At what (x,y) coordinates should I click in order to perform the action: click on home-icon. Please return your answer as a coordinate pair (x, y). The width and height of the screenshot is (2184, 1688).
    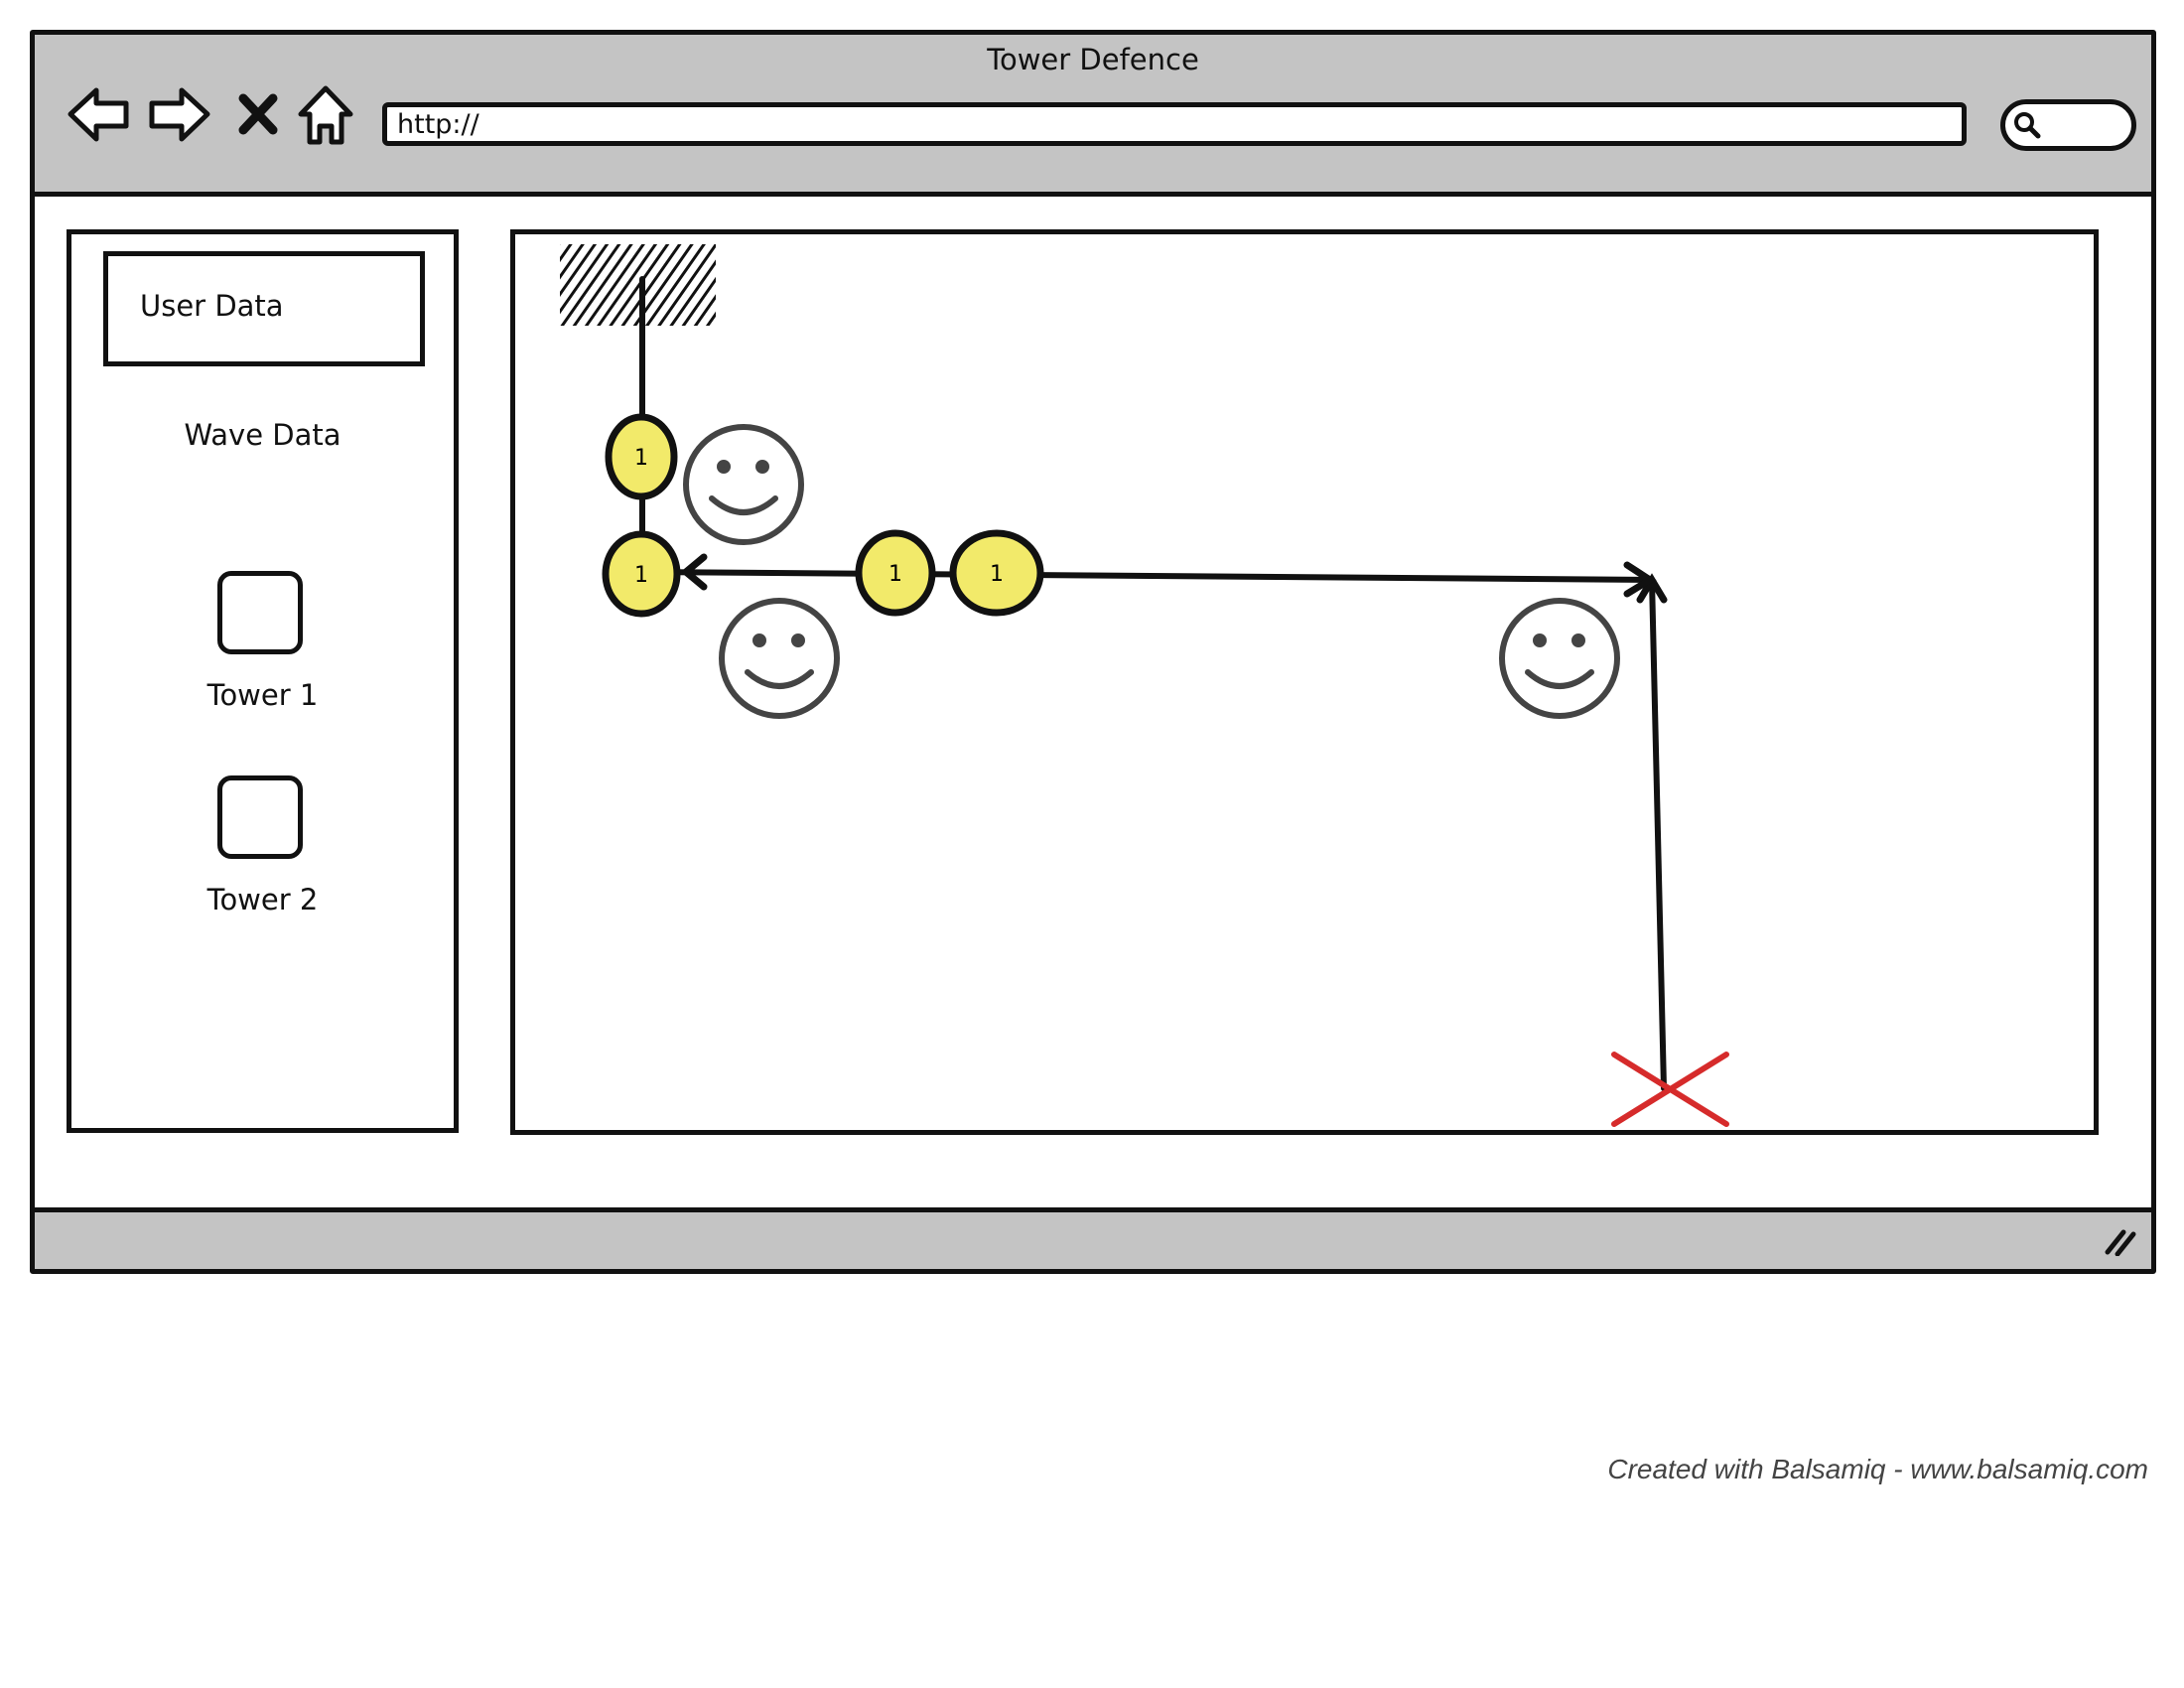
    Looking at the image, I should click on (325, 115).